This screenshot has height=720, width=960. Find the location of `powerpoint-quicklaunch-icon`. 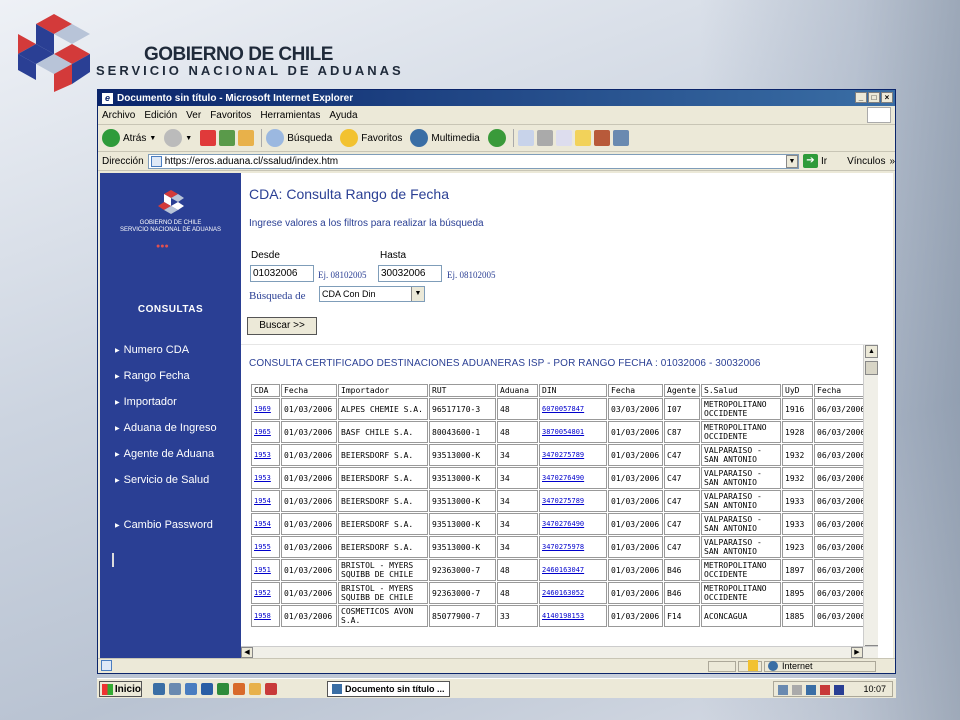

powerpoint-quicklaunch-icon is located at coordinates (239, 689).